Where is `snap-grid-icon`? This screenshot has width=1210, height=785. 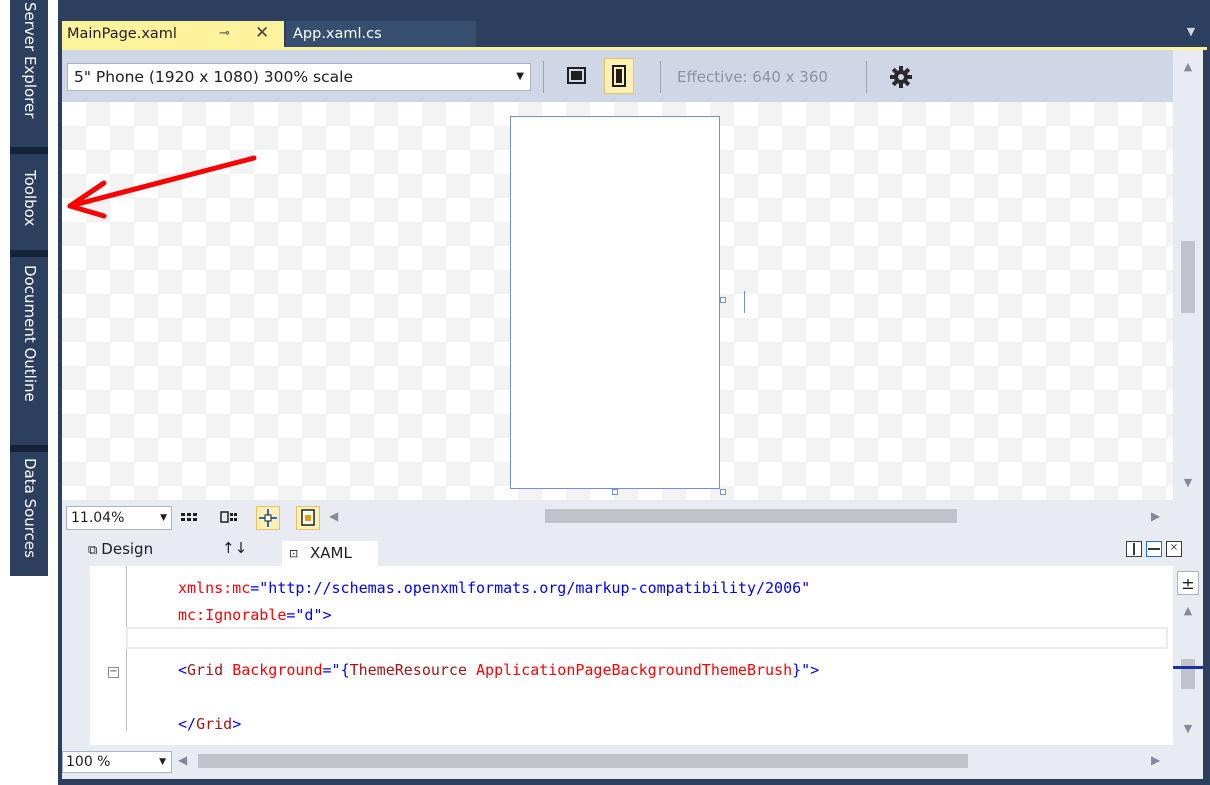
snap-grid-icon is located at coordinates (230, 518).